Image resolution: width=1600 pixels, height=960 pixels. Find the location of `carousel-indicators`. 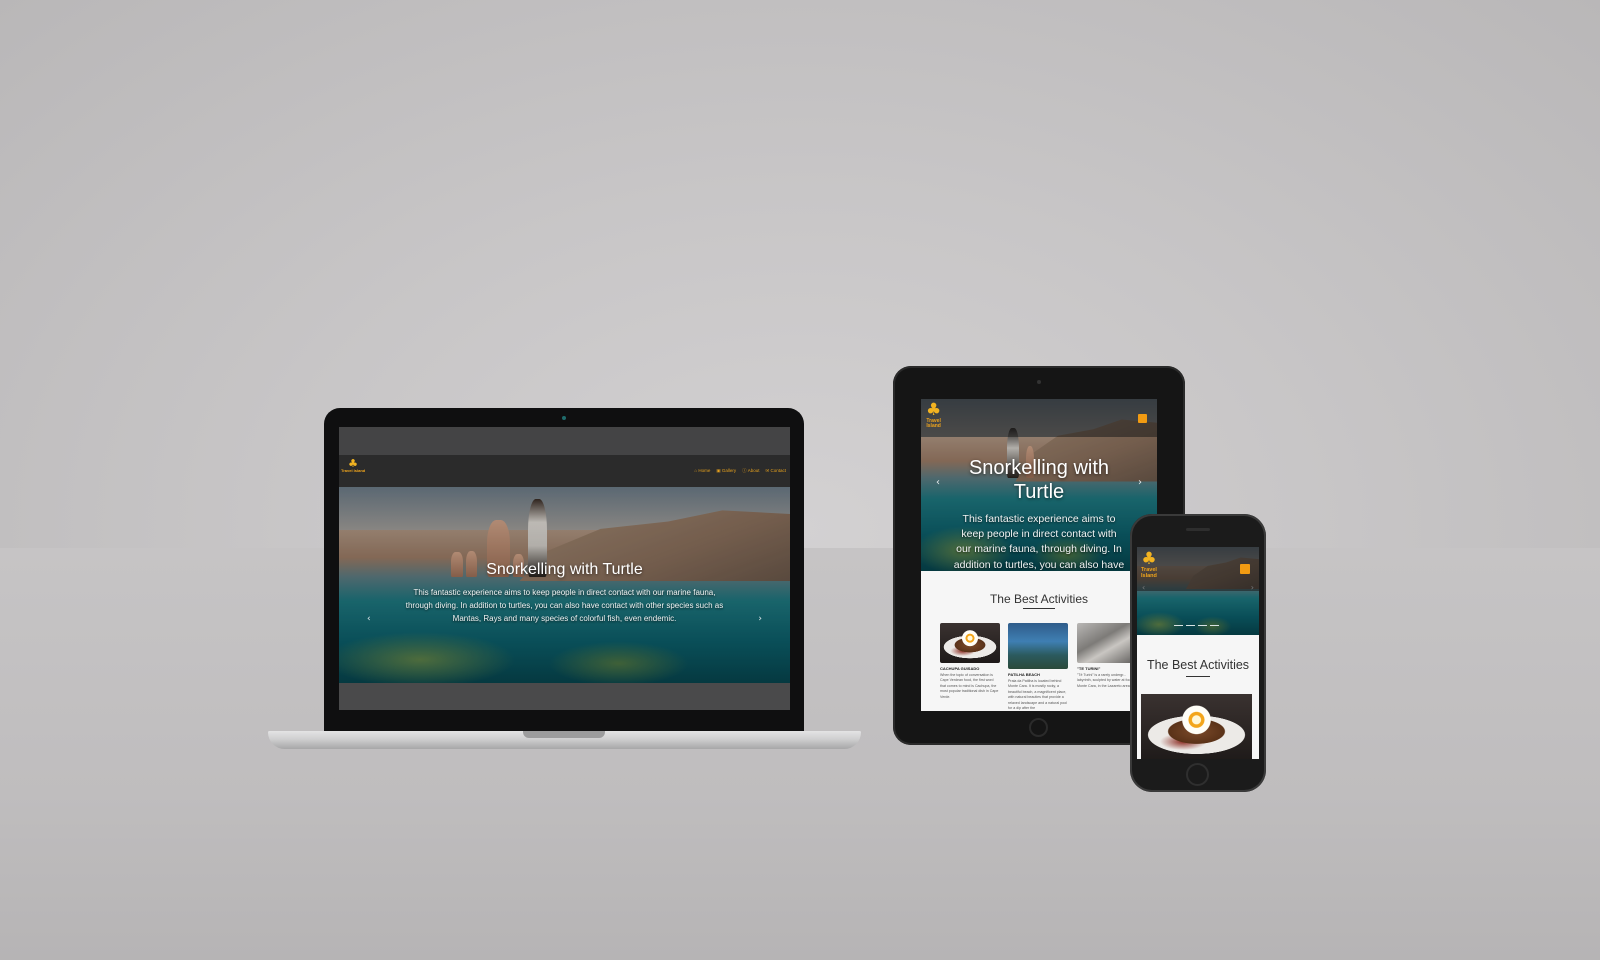

carousel-indicators is located at coordinates (1196, 625).